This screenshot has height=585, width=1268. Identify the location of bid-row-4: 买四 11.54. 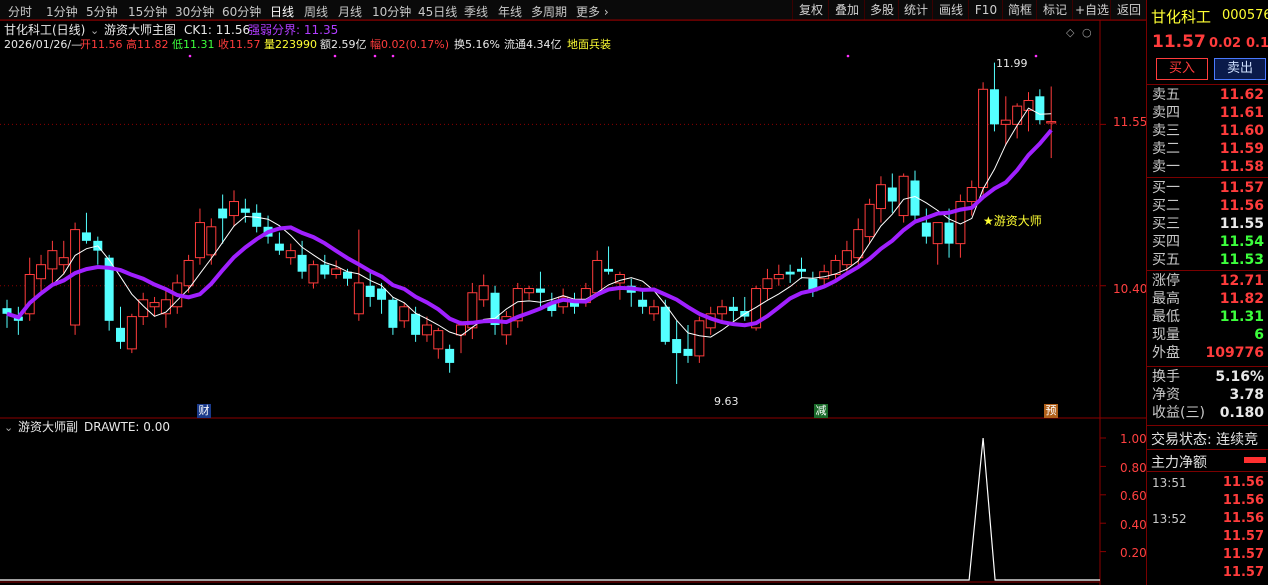
(1208, 242).